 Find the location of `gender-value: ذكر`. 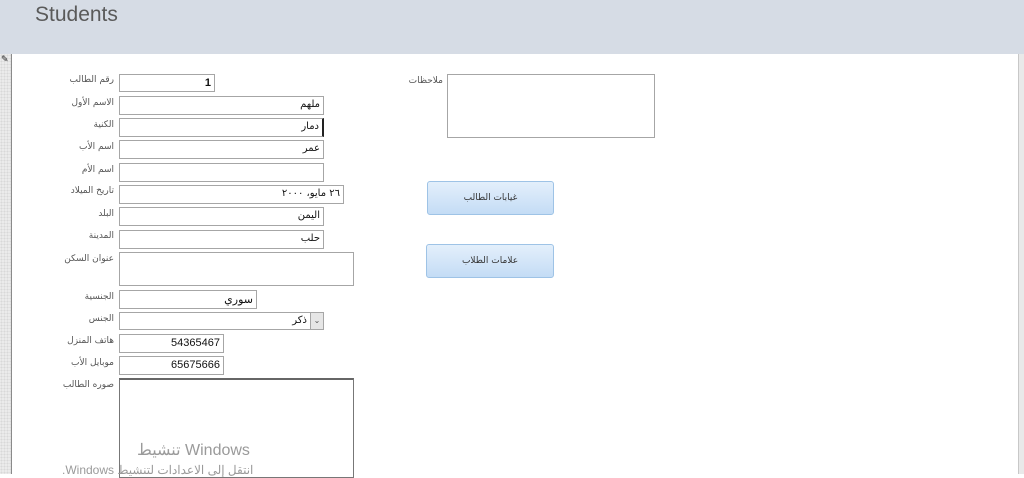

gender-value: ذكر is located at coordinates (299, 320).